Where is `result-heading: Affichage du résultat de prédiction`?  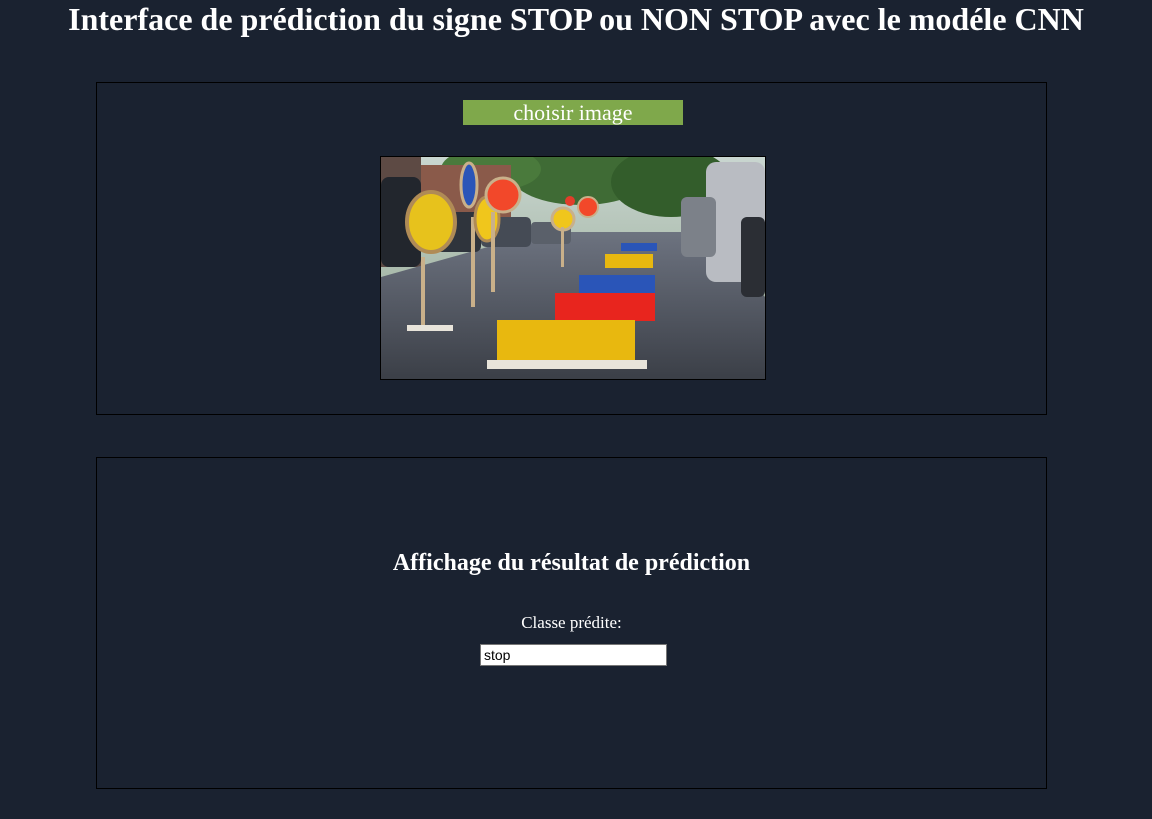
result-heading: Affichage du résultat de prédiction is located at coordinates (571, 563).